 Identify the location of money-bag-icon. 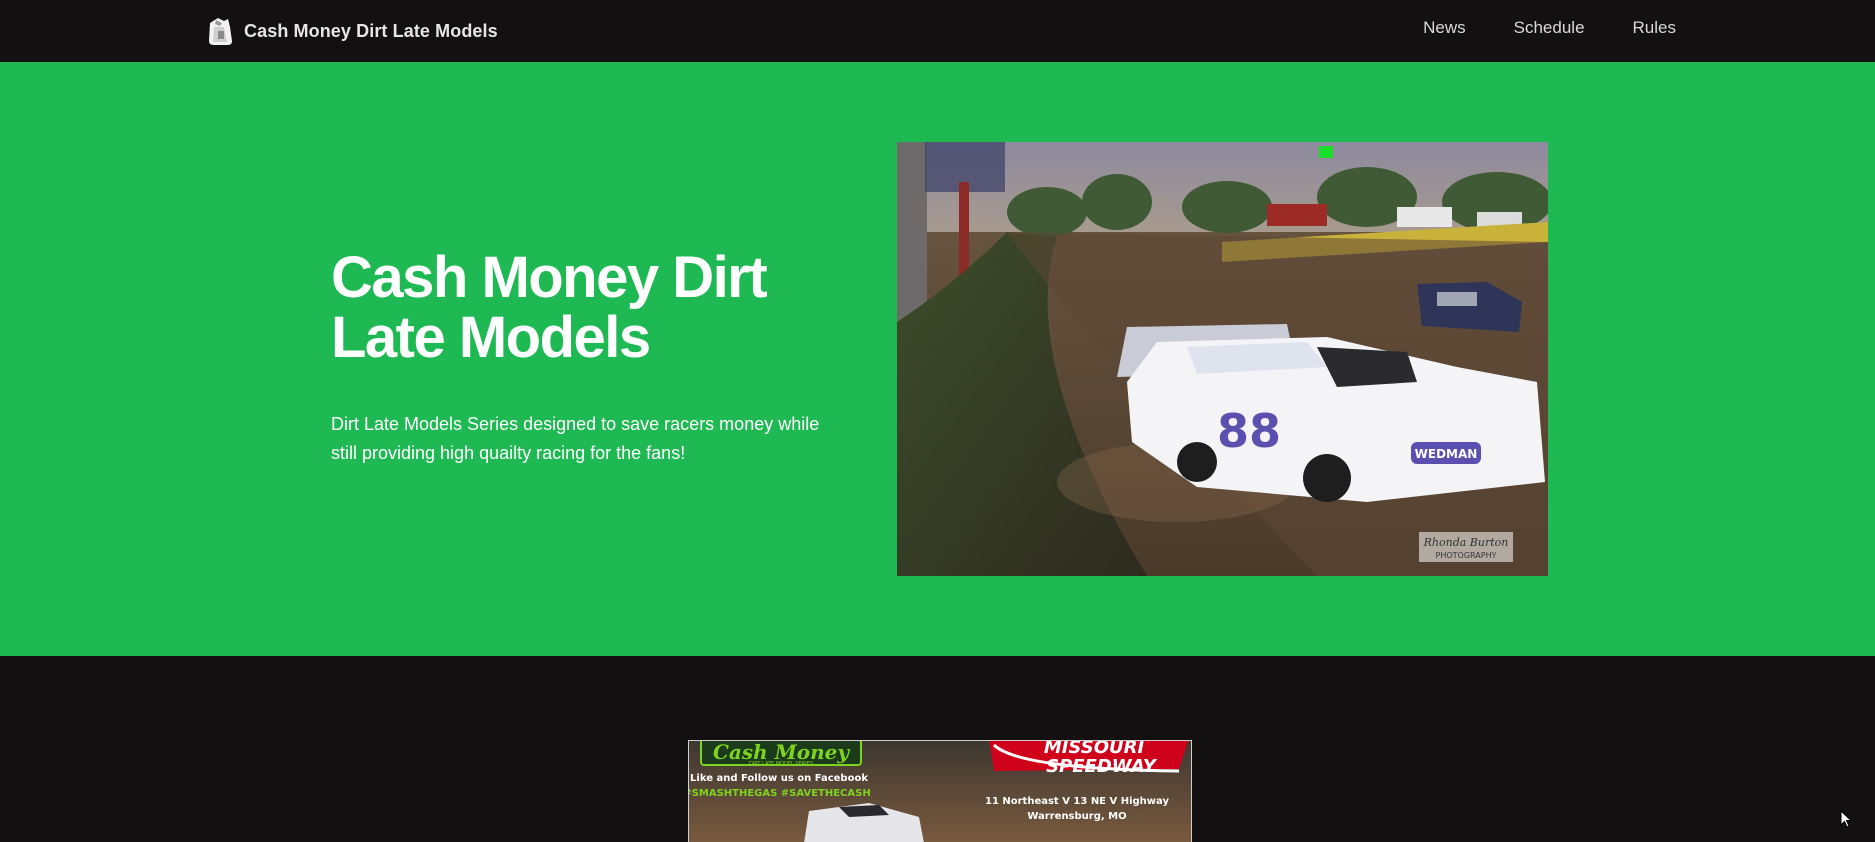
(220, 31).